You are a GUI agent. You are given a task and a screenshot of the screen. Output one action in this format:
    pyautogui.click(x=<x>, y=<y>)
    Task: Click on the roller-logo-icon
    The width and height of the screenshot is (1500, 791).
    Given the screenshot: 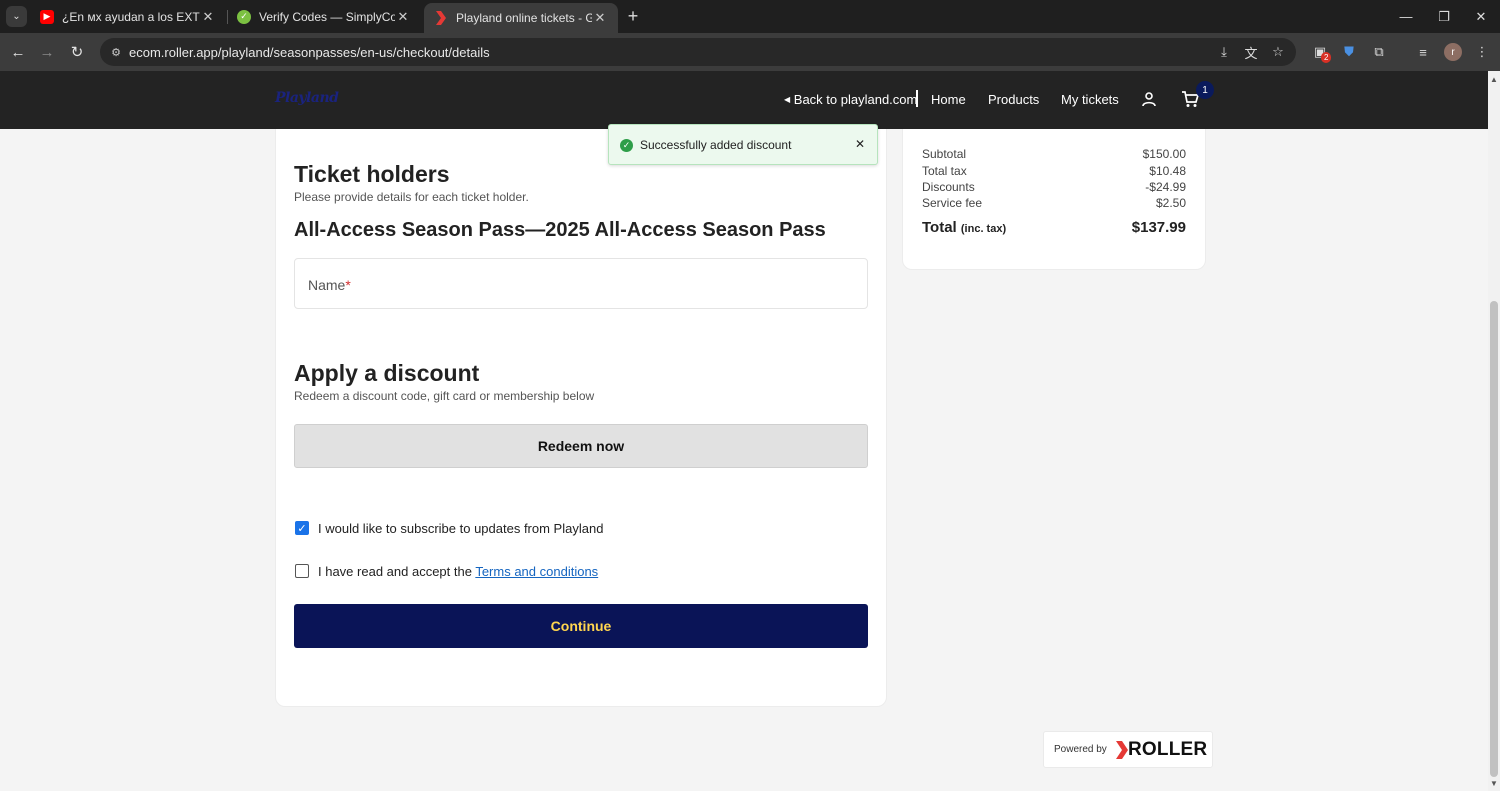 What is the action you would take?
    pyautogui.click(x=1122, y=750)
    